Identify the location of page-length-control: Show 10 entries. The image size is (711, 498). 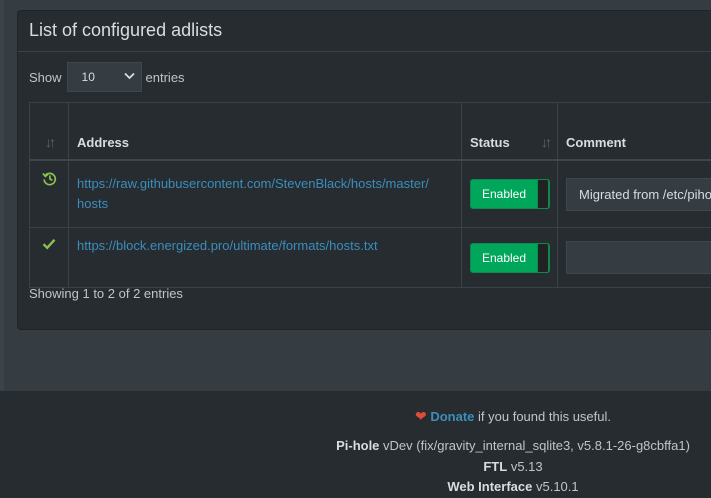
(107, 77).